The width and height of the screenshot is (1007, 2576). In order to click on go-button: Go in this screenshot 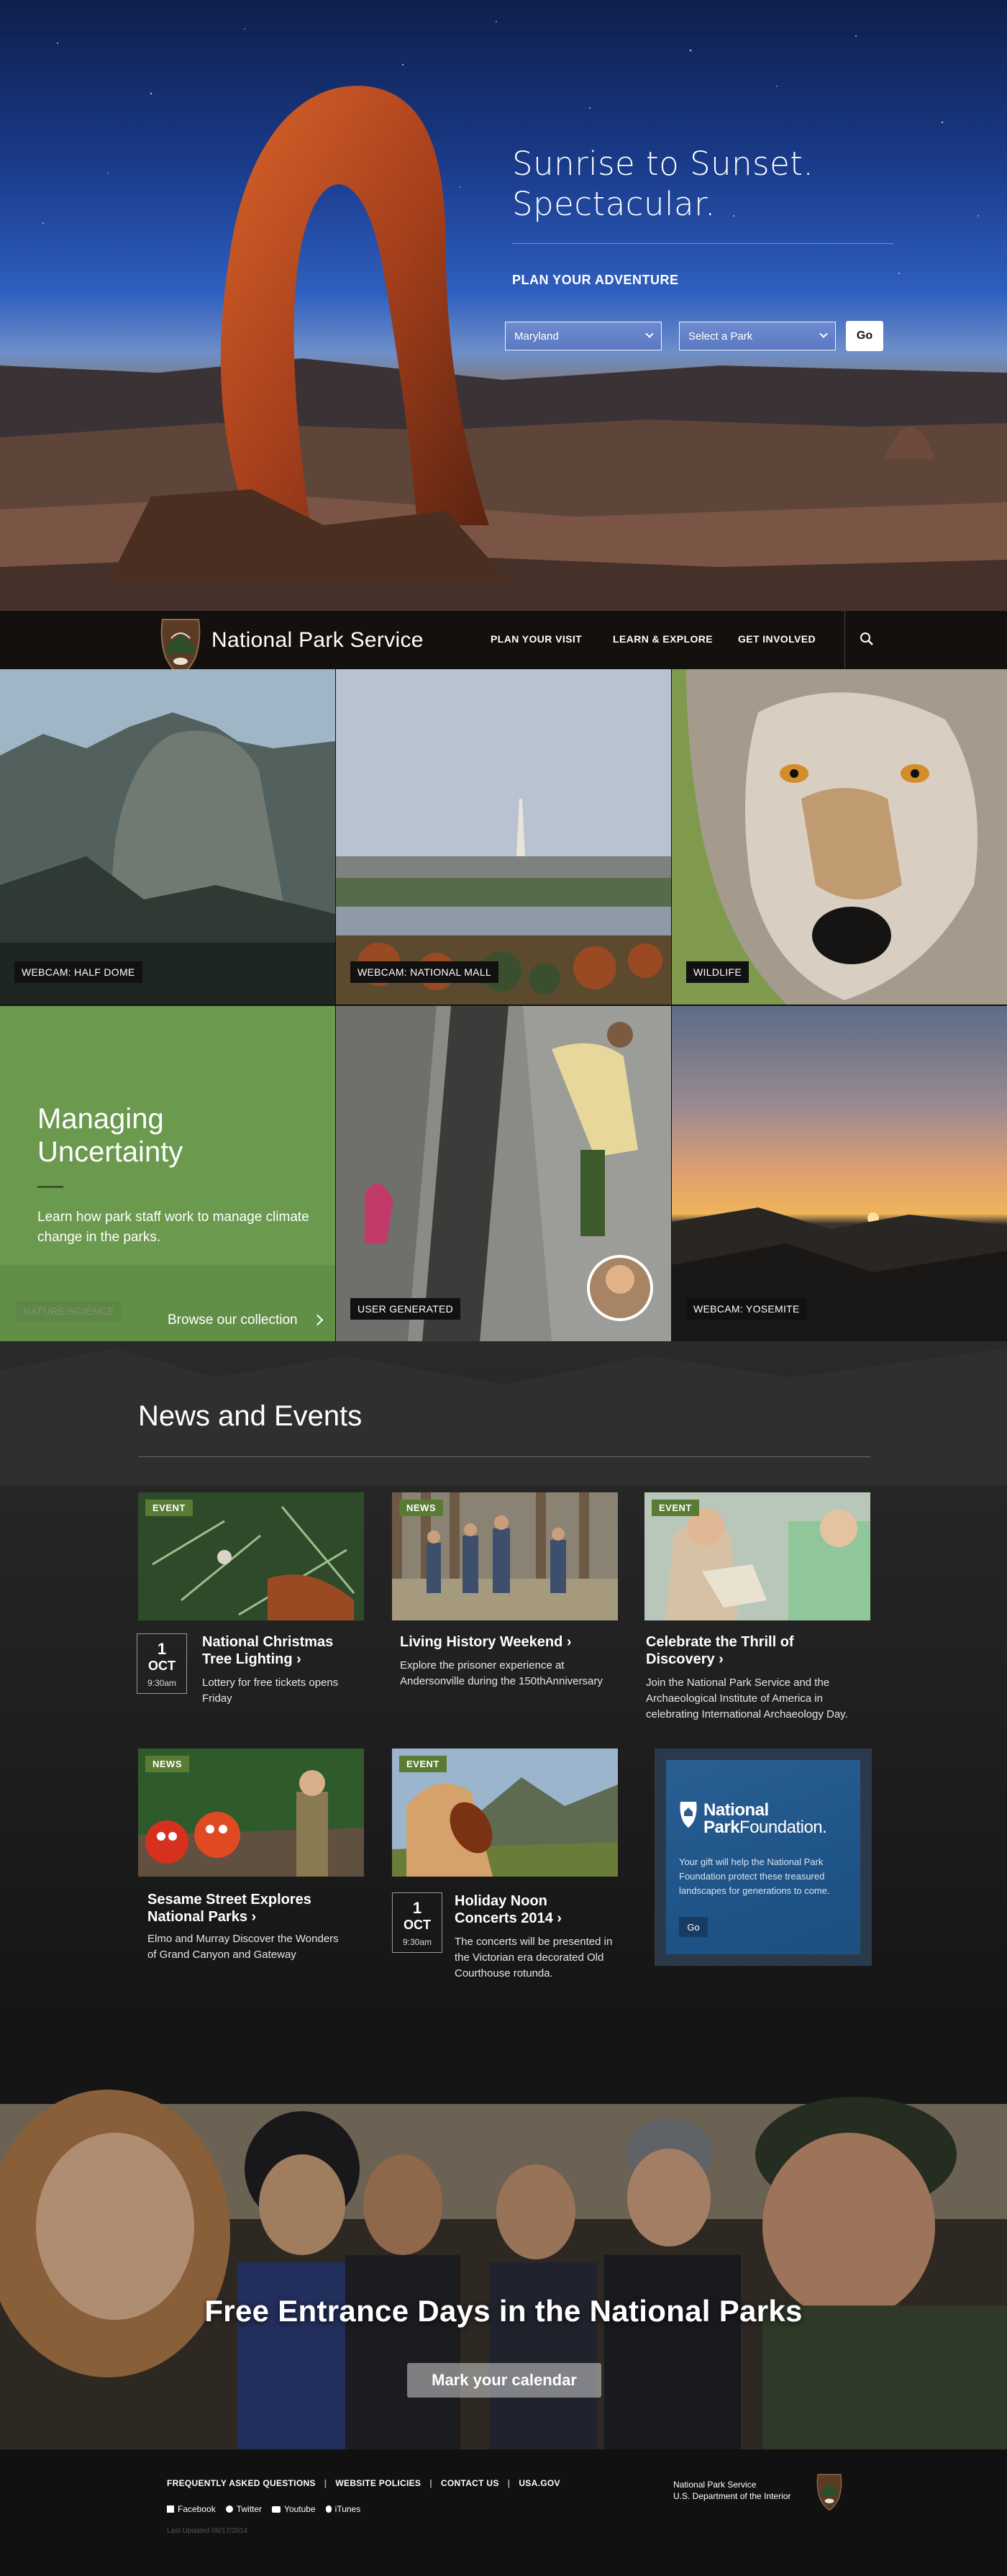, I will do `click(864, 336)`.